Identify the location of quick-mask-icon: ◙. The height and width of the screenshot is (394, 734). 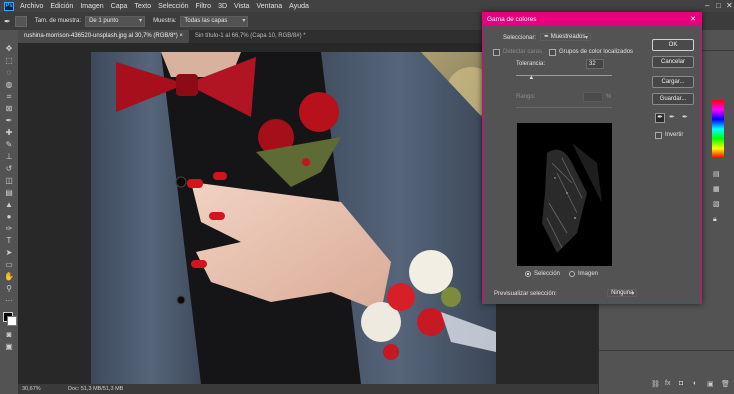
(9, 335).